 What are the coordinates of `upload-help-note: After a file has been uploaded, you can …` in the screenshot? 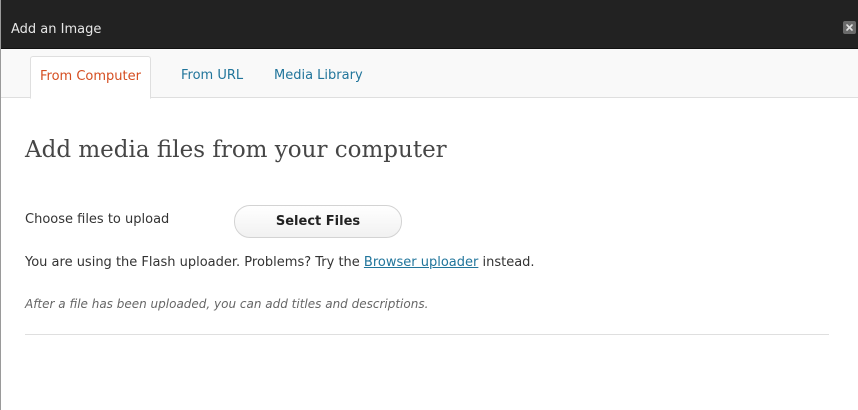 It's located at (227, 304).